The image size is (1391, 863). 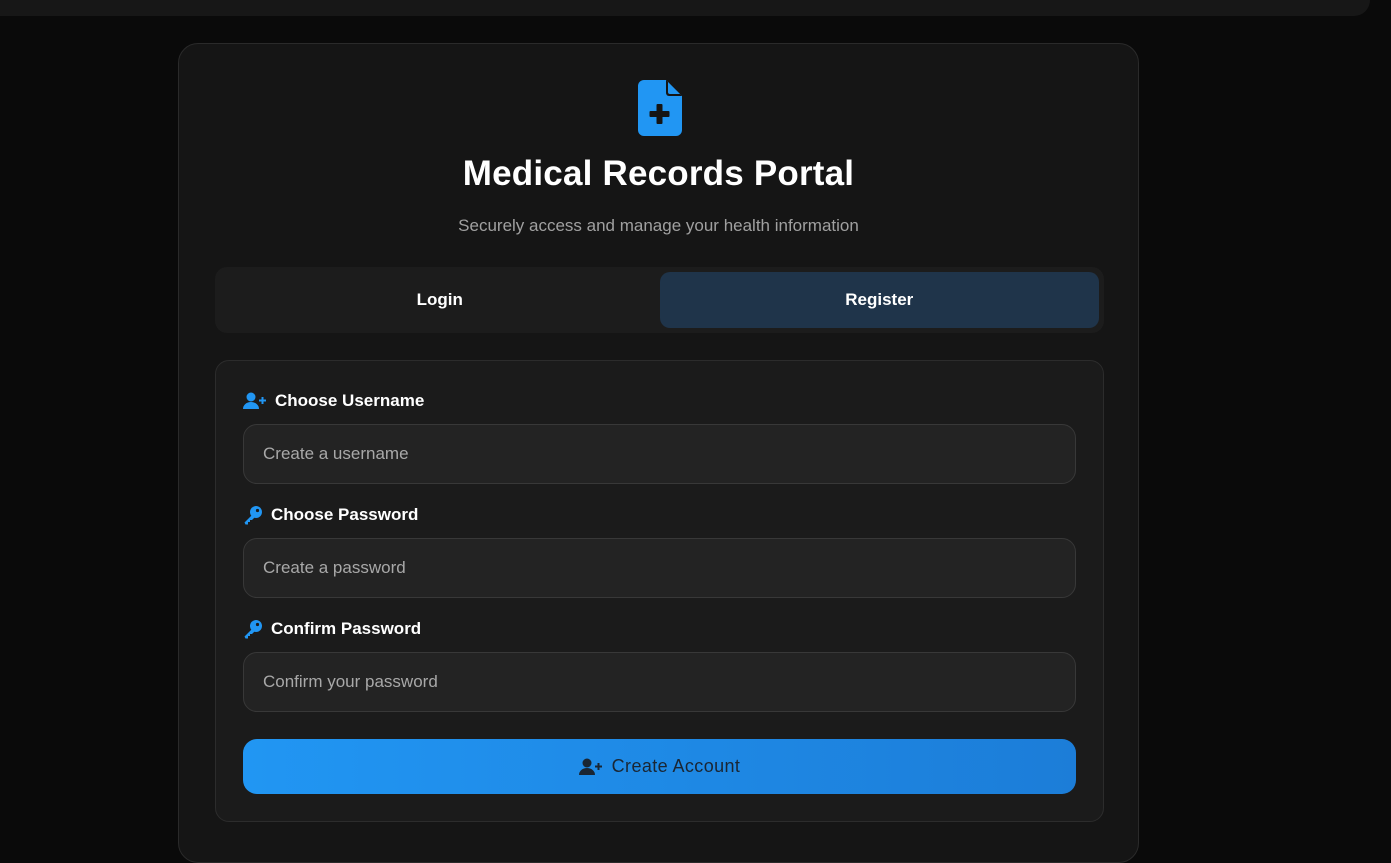 I want to click on tab-register: Register, so click(x=879, y=300).